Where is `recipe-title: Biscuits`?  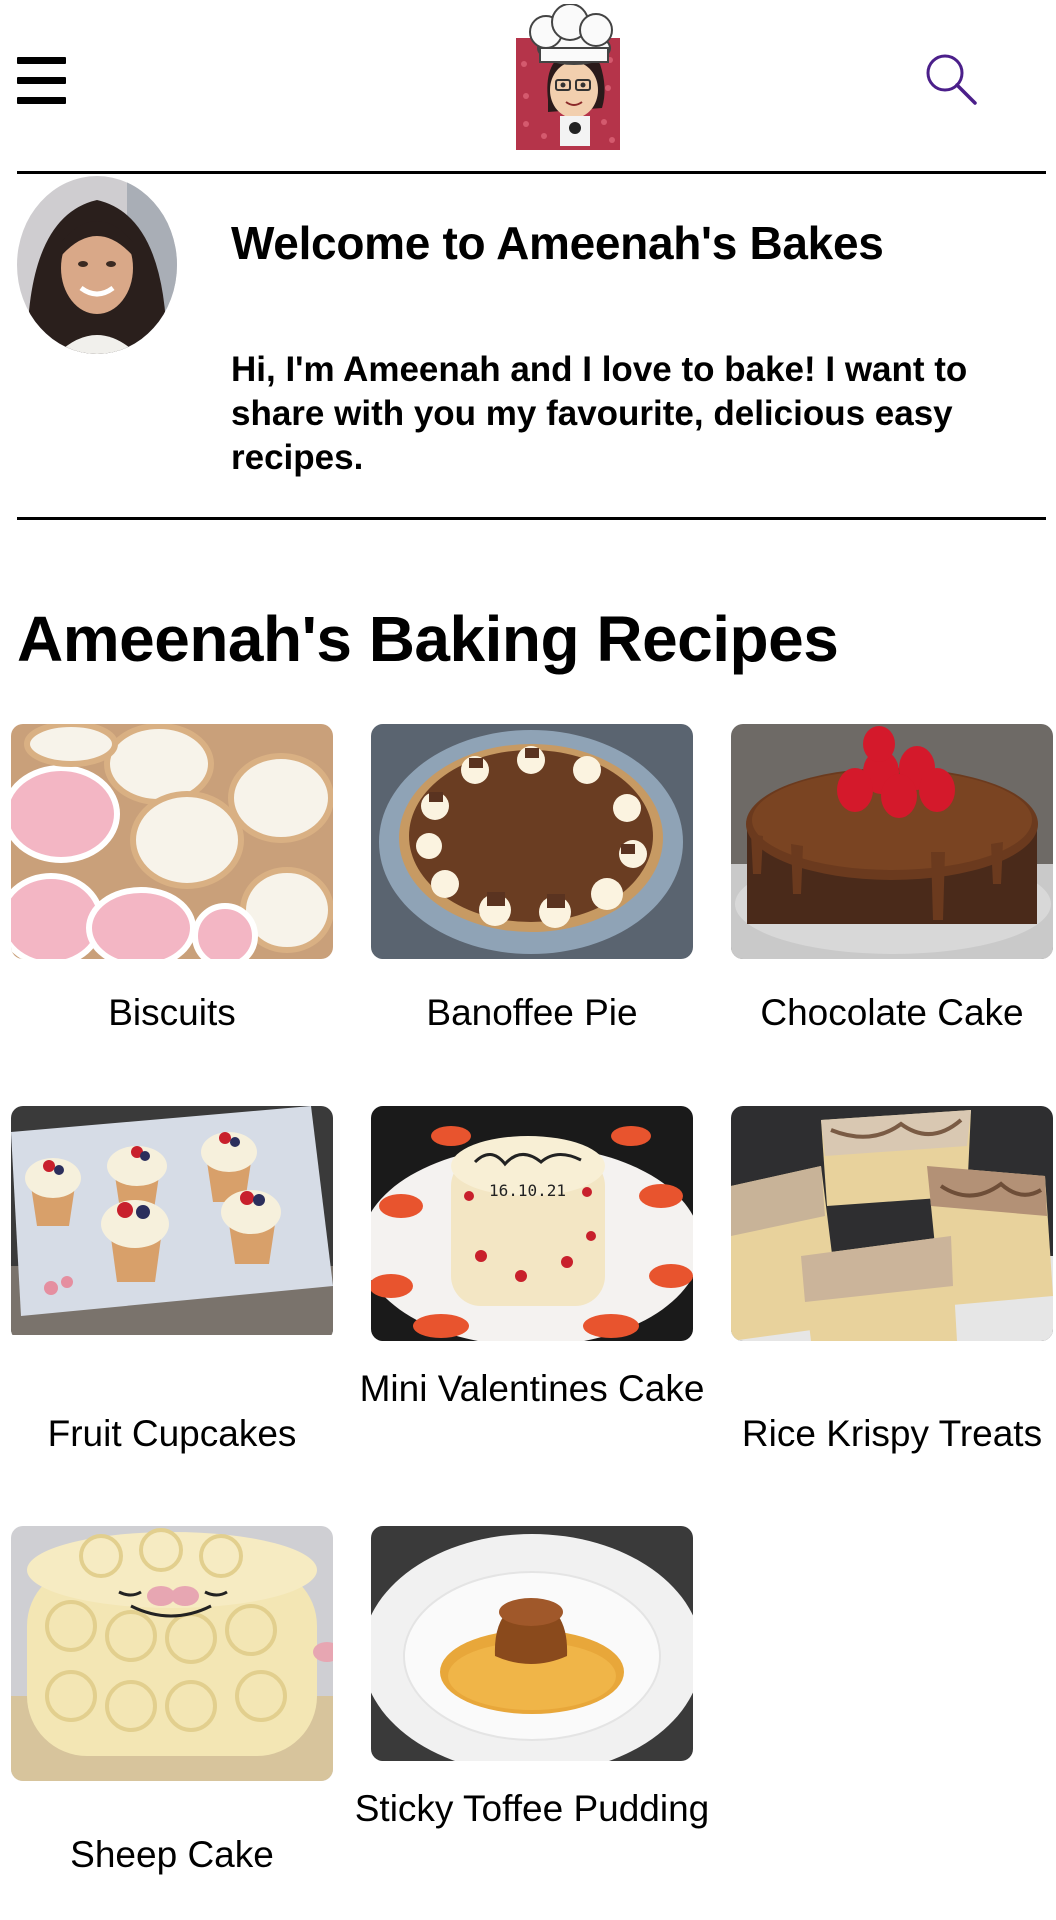 recipe-title: Biscuits is located at coordinates (176, 1012).